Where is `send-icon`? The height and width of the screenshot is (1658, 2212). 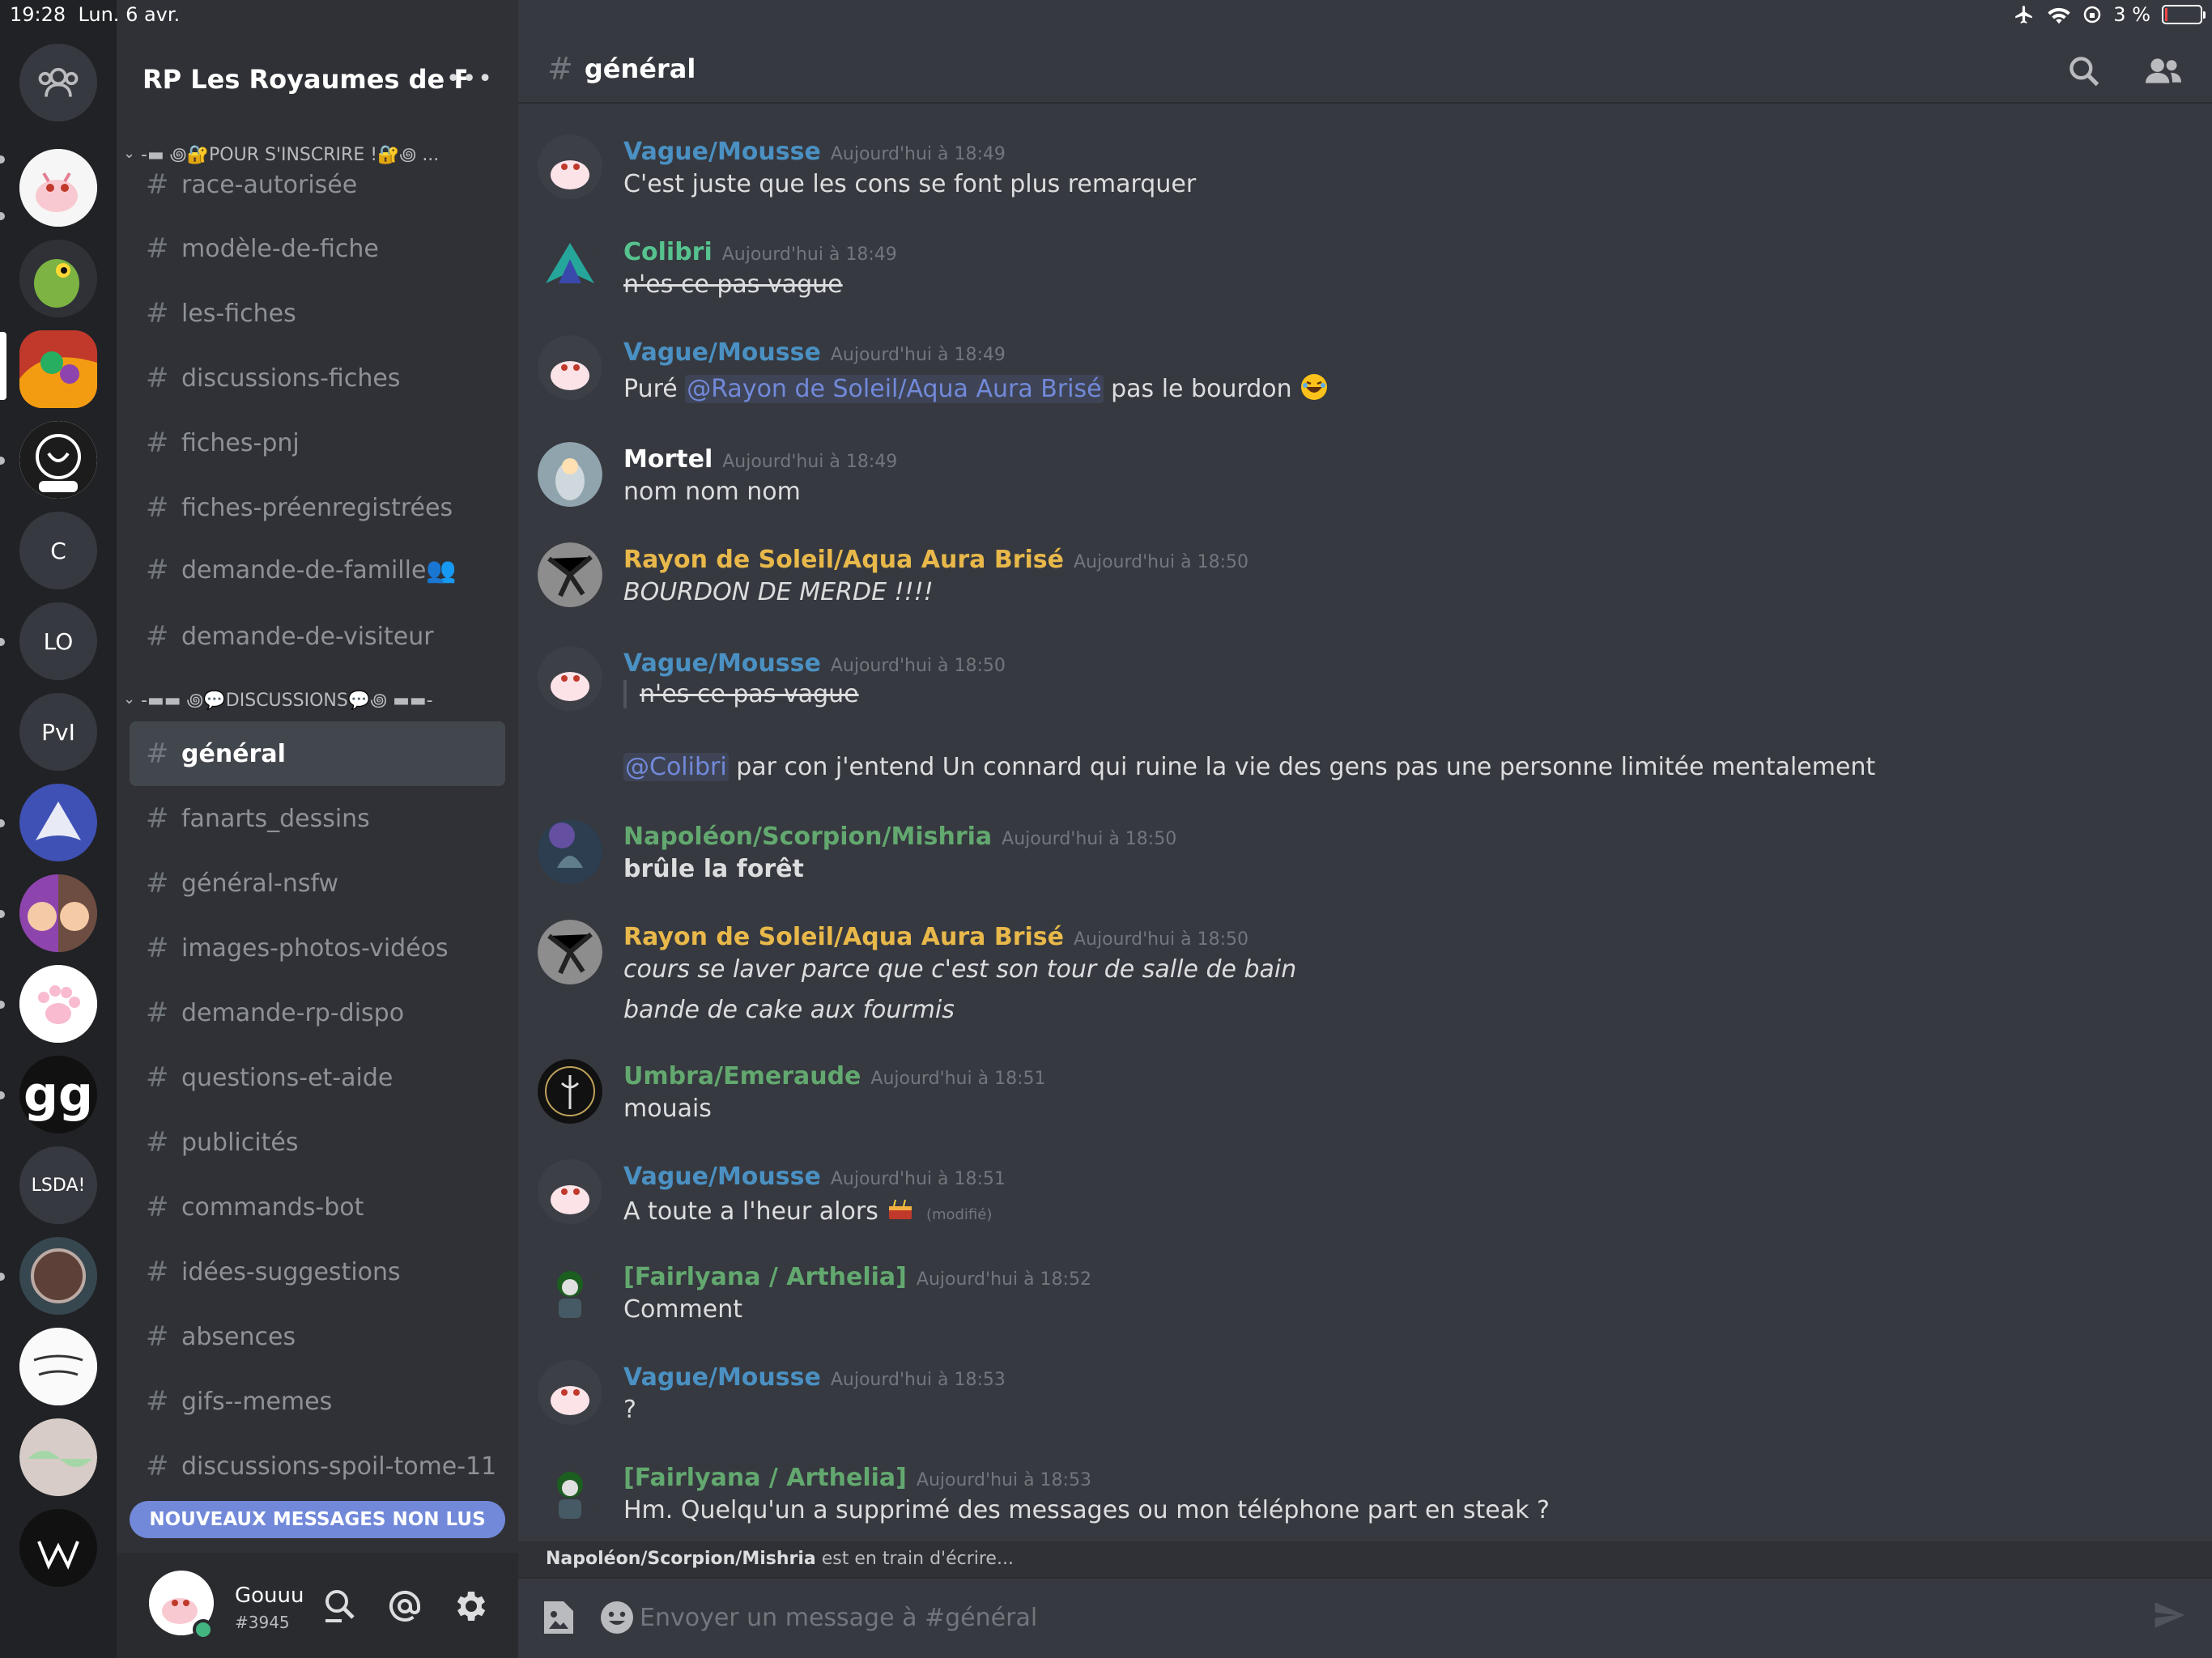 send-icon is located at coordinates (2171, 1617).